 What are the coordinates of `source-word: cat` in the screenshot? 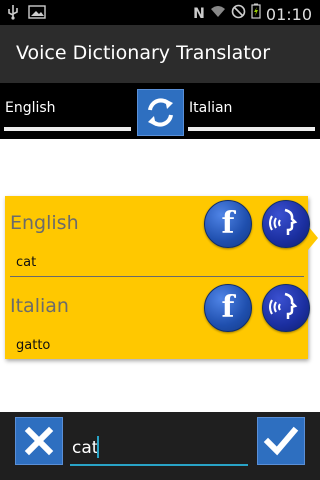 It's located at (26, 262).